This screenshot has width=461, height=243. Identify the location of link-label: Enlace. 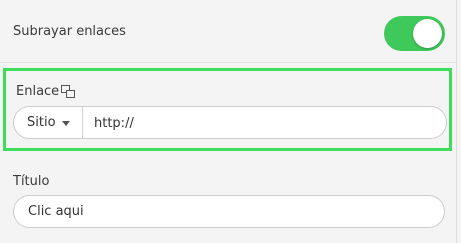
(38, 91).